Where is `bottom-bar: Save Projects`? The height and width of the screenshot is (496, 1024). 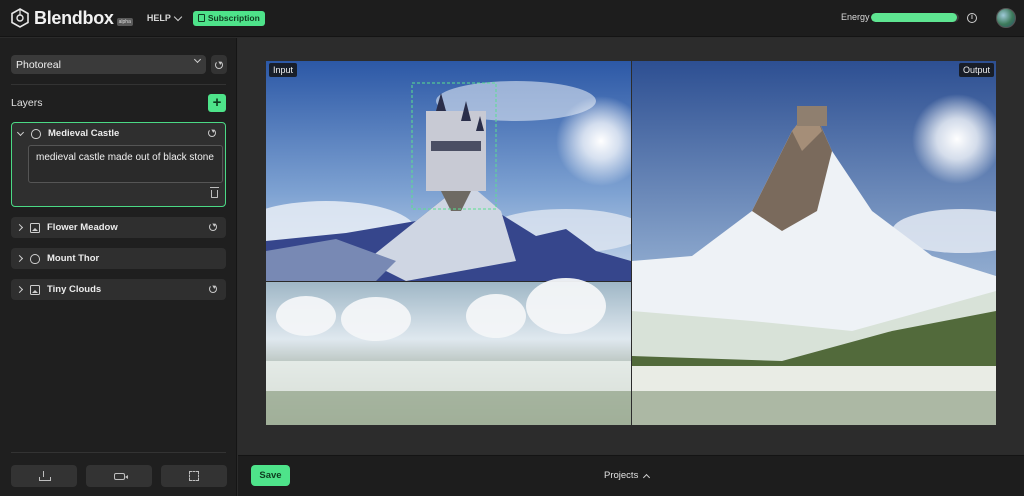
bottom-bar: Save Projects is located at coordinates (631, 475).